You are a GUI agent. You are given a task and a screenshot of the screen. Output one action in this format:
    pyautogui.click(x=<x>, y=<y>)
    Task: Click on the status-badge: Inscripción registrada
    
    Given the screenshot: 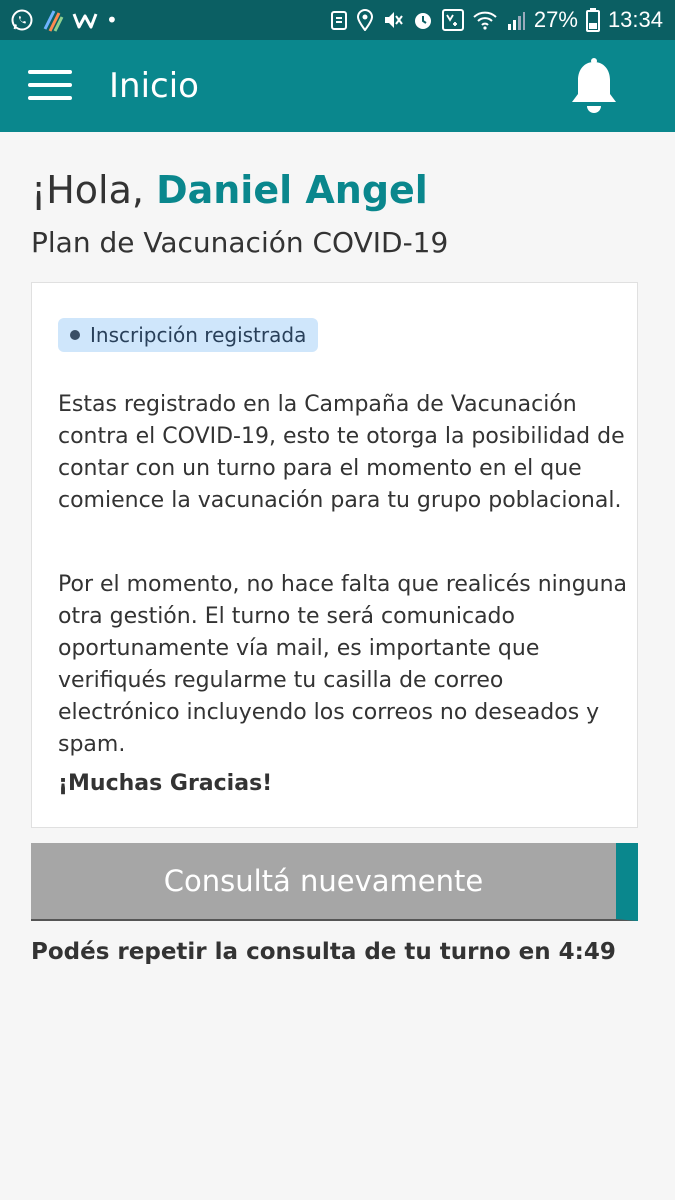 What is the action you would take?
    pyautogui.click(x=188, y=335)
    